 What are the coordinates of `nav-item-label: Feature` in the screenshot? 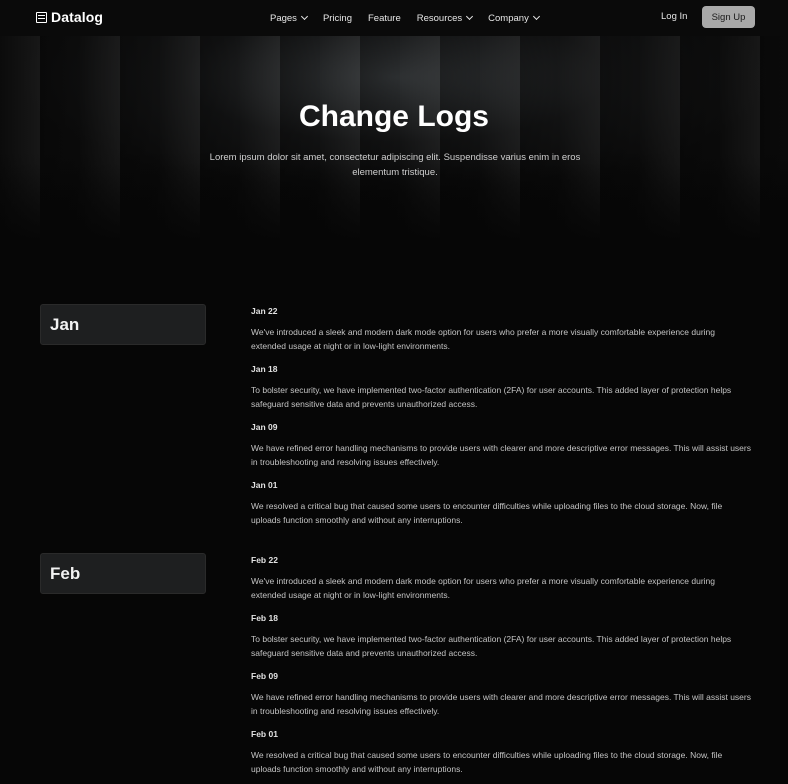 It's located at (384, 18).